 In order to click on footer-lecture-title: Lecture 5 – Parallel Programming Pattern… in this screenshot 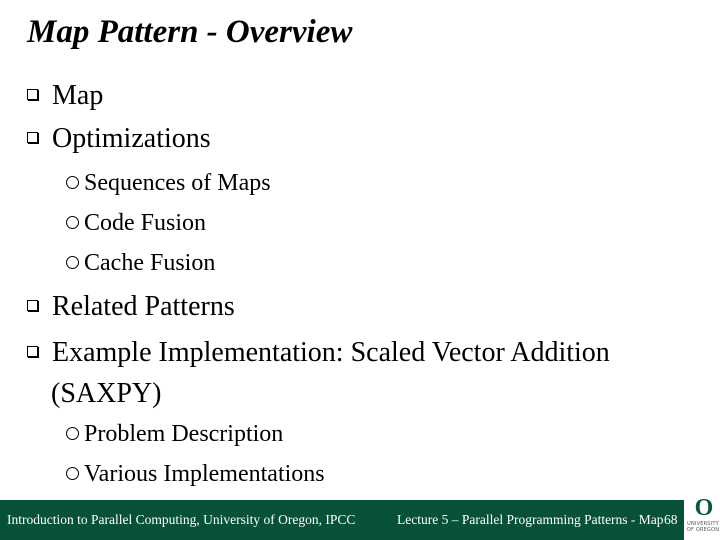, I will do `click(530, 519)`.